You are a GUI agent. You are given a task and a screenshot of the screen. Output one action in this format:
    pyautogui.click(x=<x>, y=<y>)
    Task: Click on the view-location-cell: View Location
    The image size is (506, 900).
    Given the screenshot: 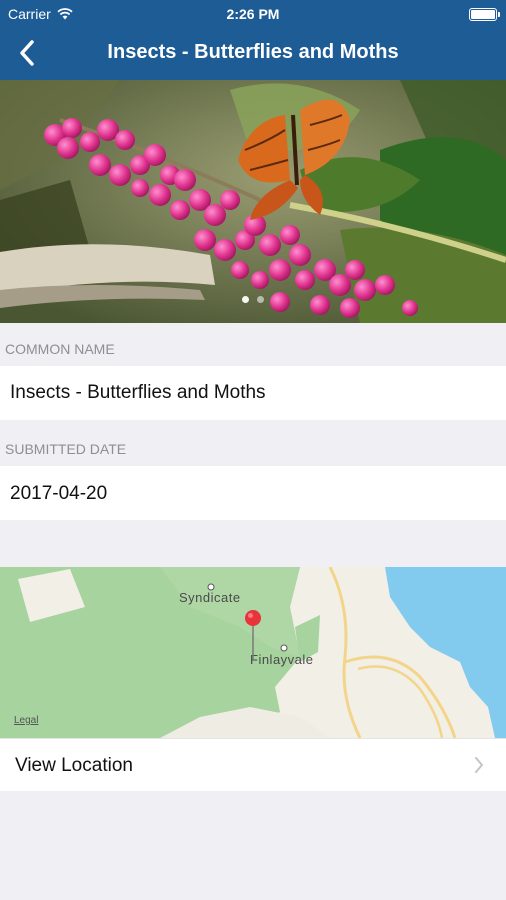 What is the action you would take?
    pyautogui.click(x=253, y=764)
    